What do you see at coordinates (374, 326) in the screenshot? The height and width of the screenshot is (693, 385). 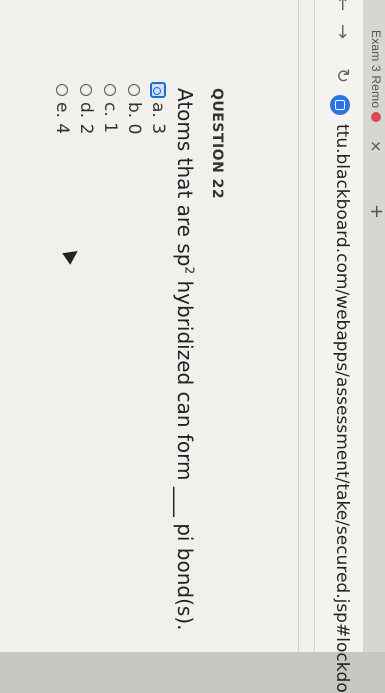 I see `tab-strip: Exam 3 Remo × +` at bounding box center [374, 326].